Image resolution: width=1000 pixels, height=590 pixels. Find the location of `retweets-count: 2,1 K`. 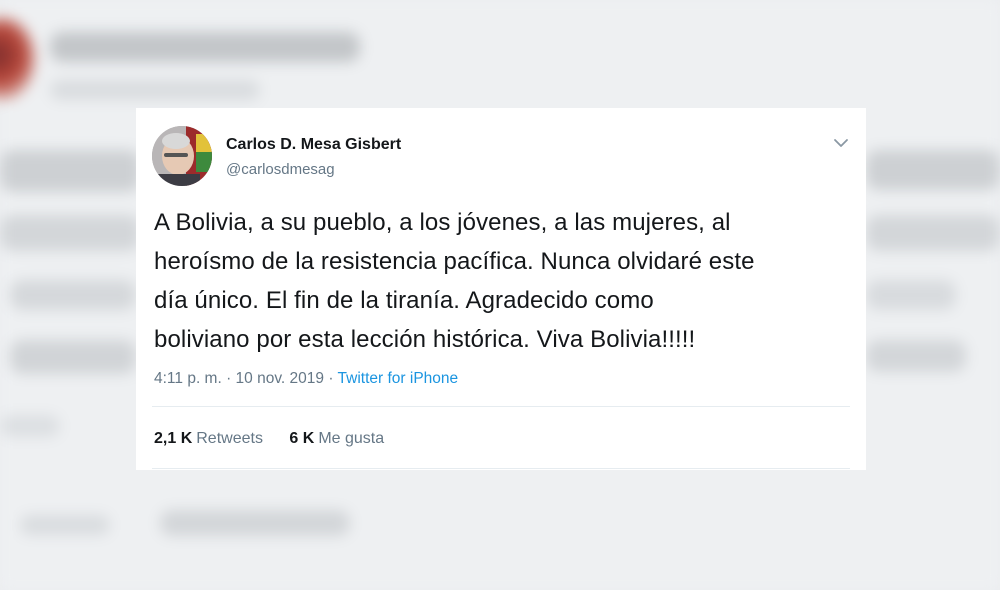

retweets-count: 2,1 K is located at coordinates (173, 438).